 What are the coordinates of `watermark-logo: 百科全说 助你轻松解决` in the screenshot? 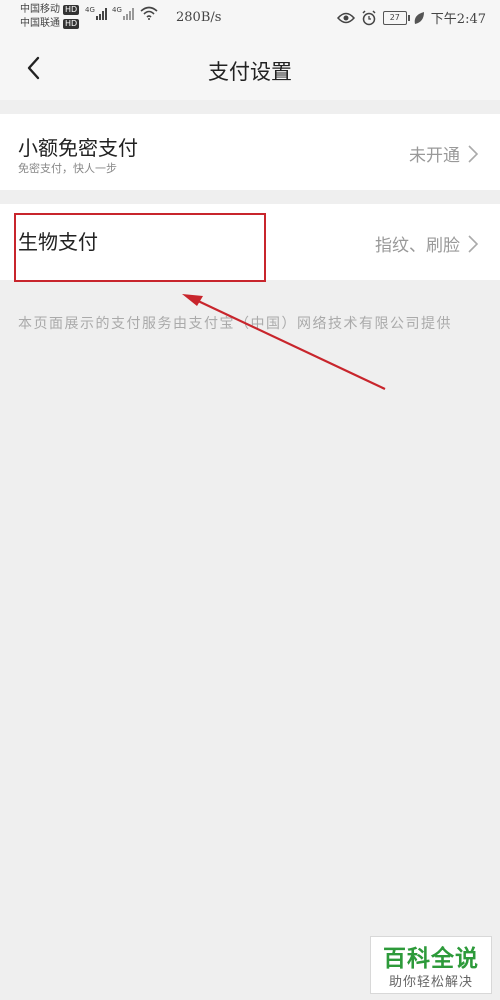 It's located at (431, 965).